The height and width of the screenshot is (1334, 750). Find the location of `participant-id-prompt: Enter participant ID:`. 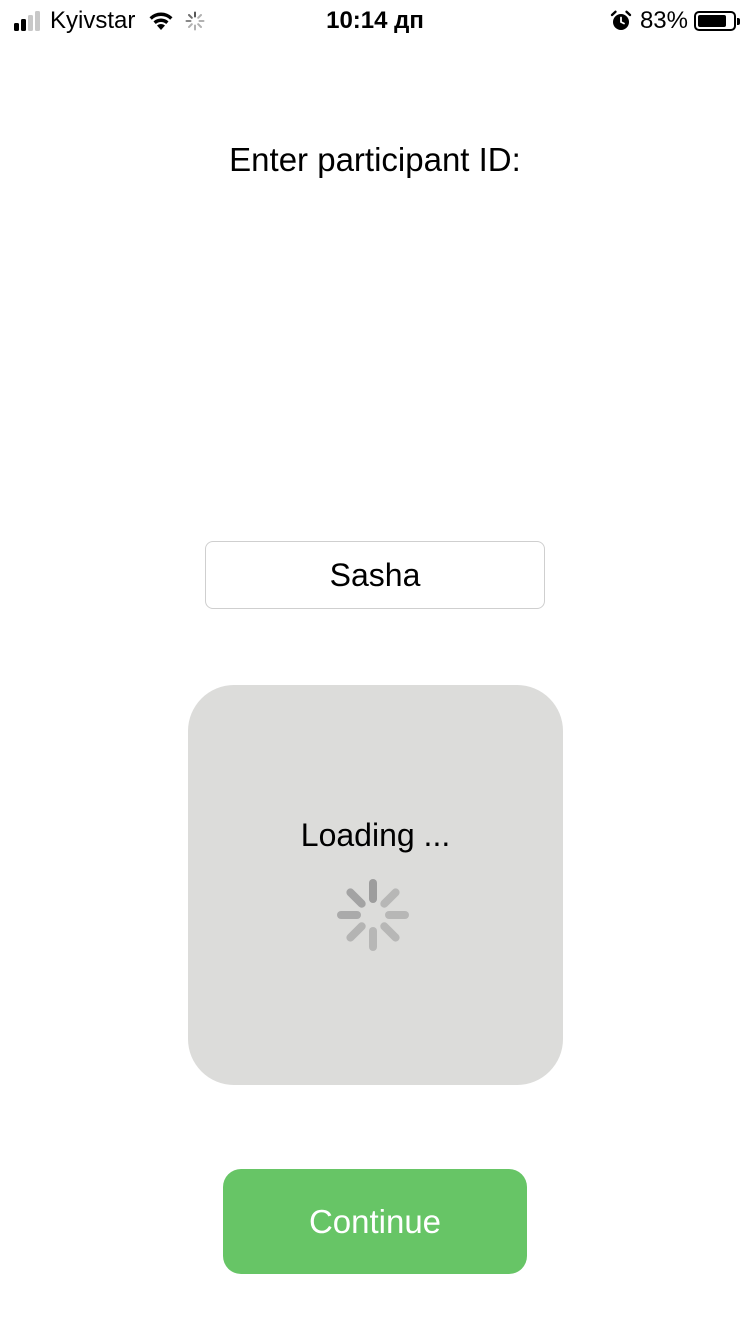

participant-id-prompt: Enter participant ID: is located at coordinates (375, 159).